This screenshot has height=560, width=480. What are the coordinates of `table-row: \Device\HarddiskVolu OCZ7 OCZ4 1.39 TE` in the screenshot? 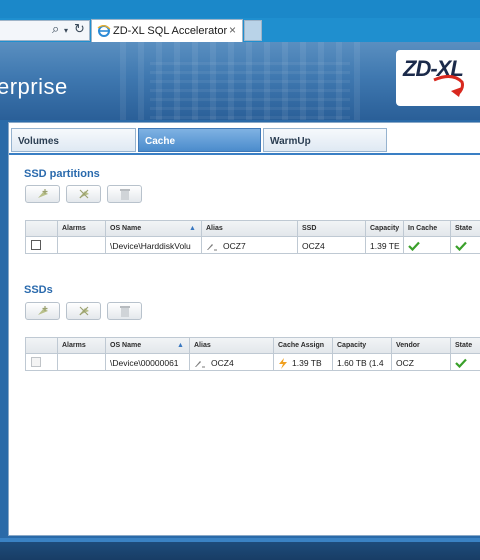 It's located at (252, 245).